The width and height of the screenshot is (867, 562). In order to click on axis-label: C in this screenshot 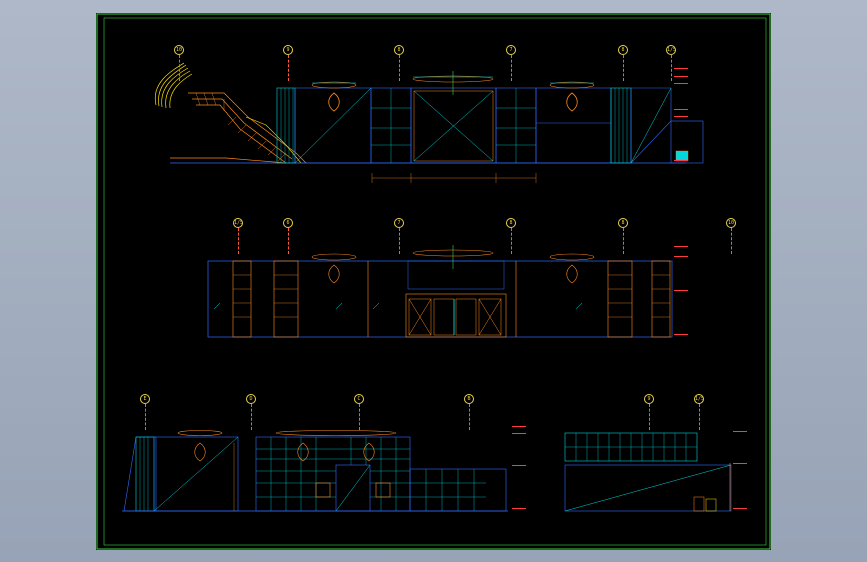, I will do `click(359, 399)`.